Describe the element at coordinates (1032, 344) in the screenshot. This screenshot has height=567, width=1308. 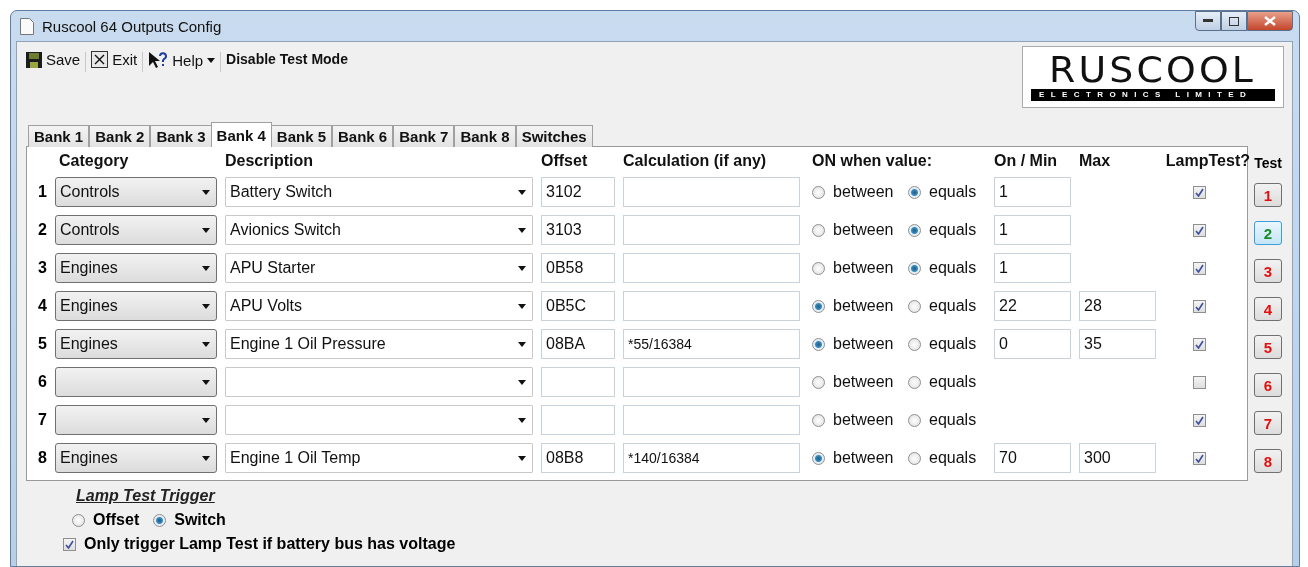
I see `on-min-field: 0` at that location.